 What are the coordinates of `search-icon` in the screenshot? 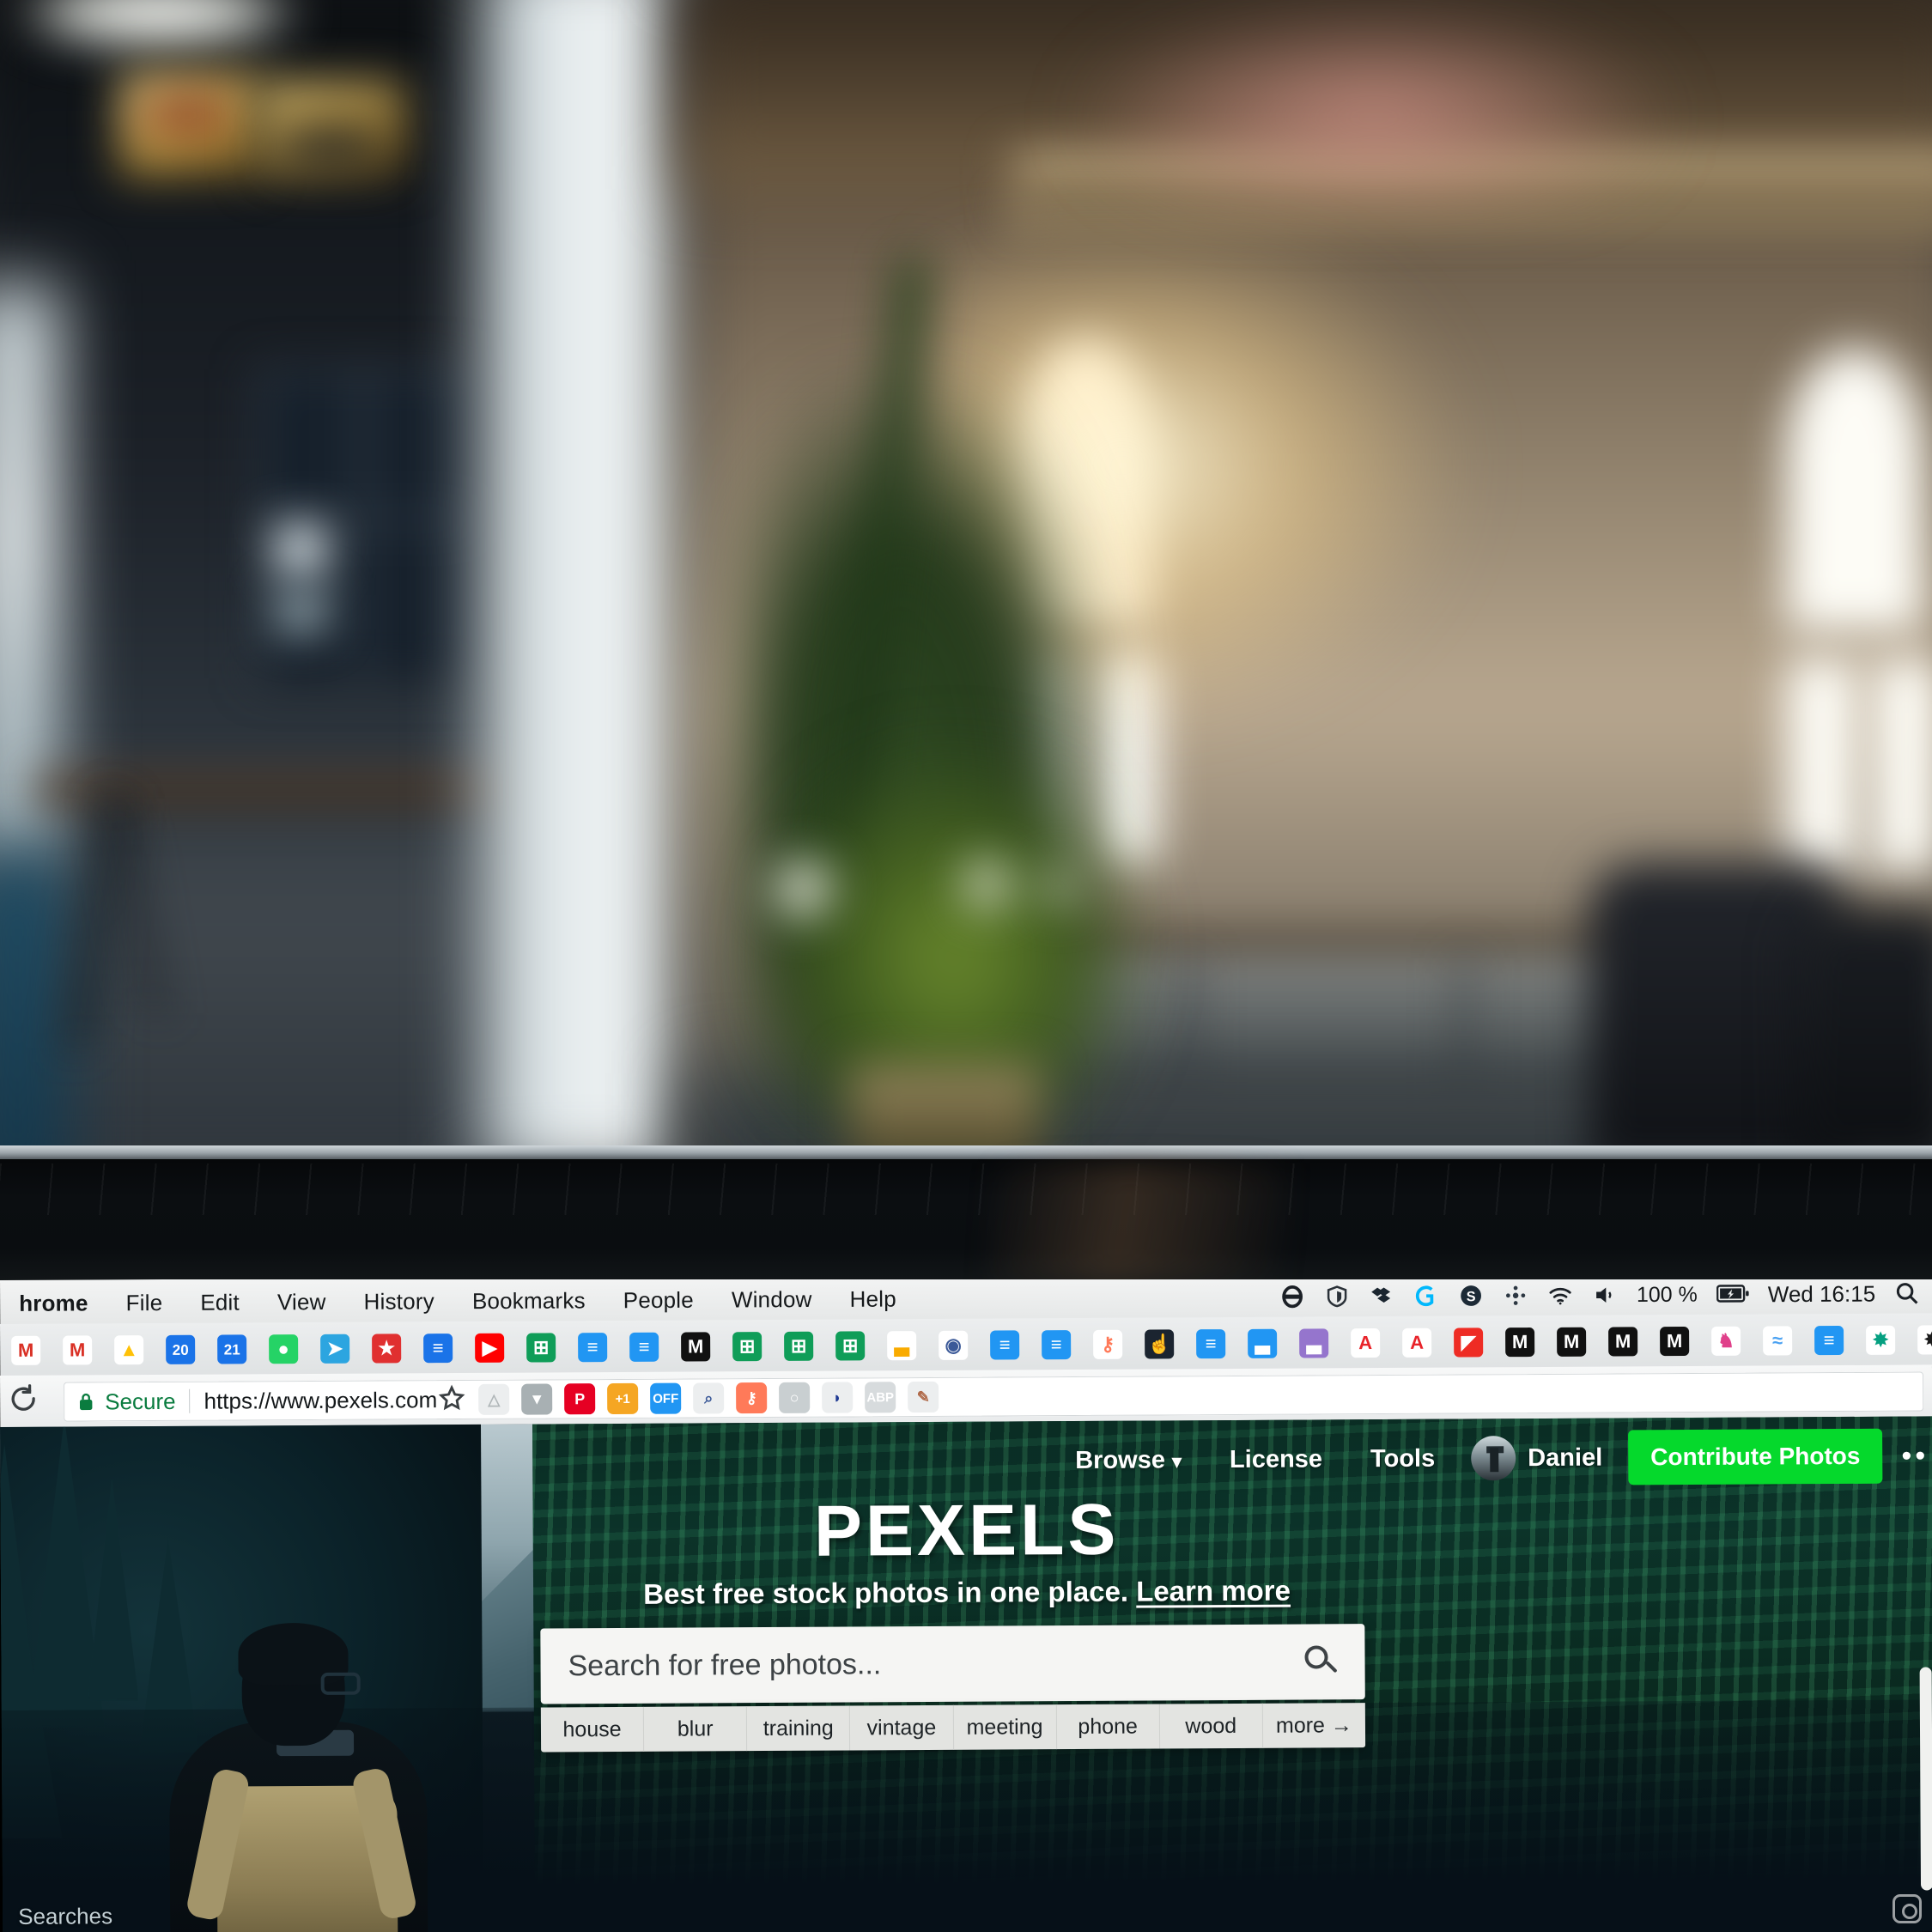 It's located at (1321, 1661).